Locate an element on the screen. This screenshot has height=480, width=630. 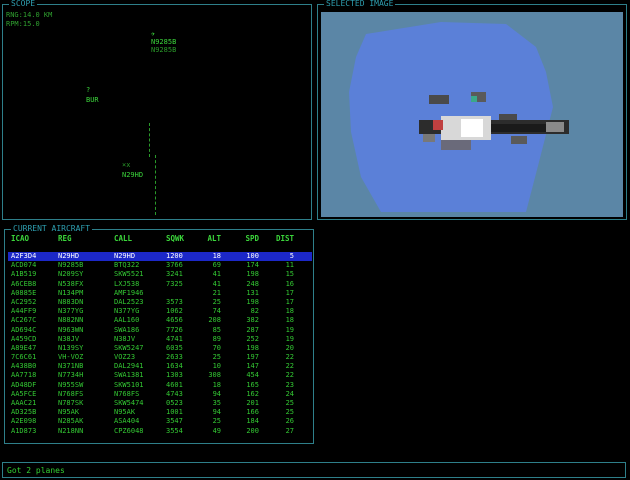
table-cell: A438B0 is located at coordinates (24, 366).